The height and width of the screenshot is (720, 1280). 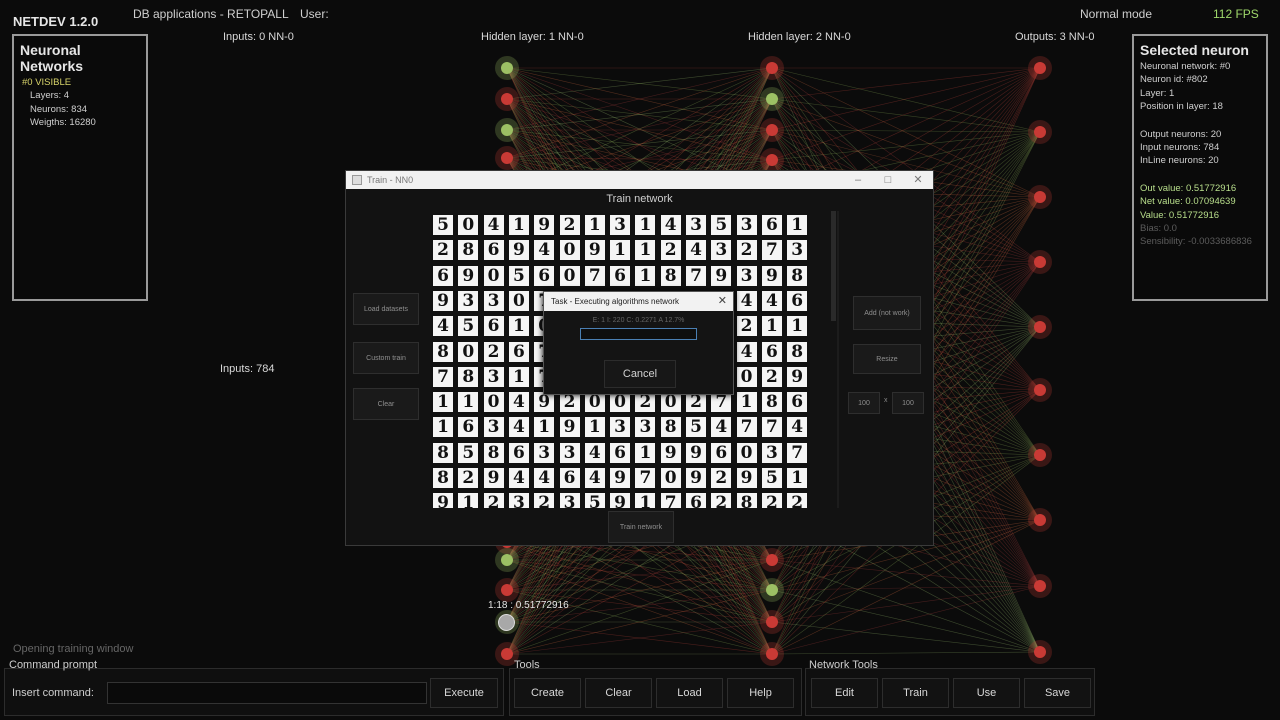 What do you see at coordinates (844, 693) in the screenshot?
I see `edit-button: Edit` at bounding box center [844, 693].